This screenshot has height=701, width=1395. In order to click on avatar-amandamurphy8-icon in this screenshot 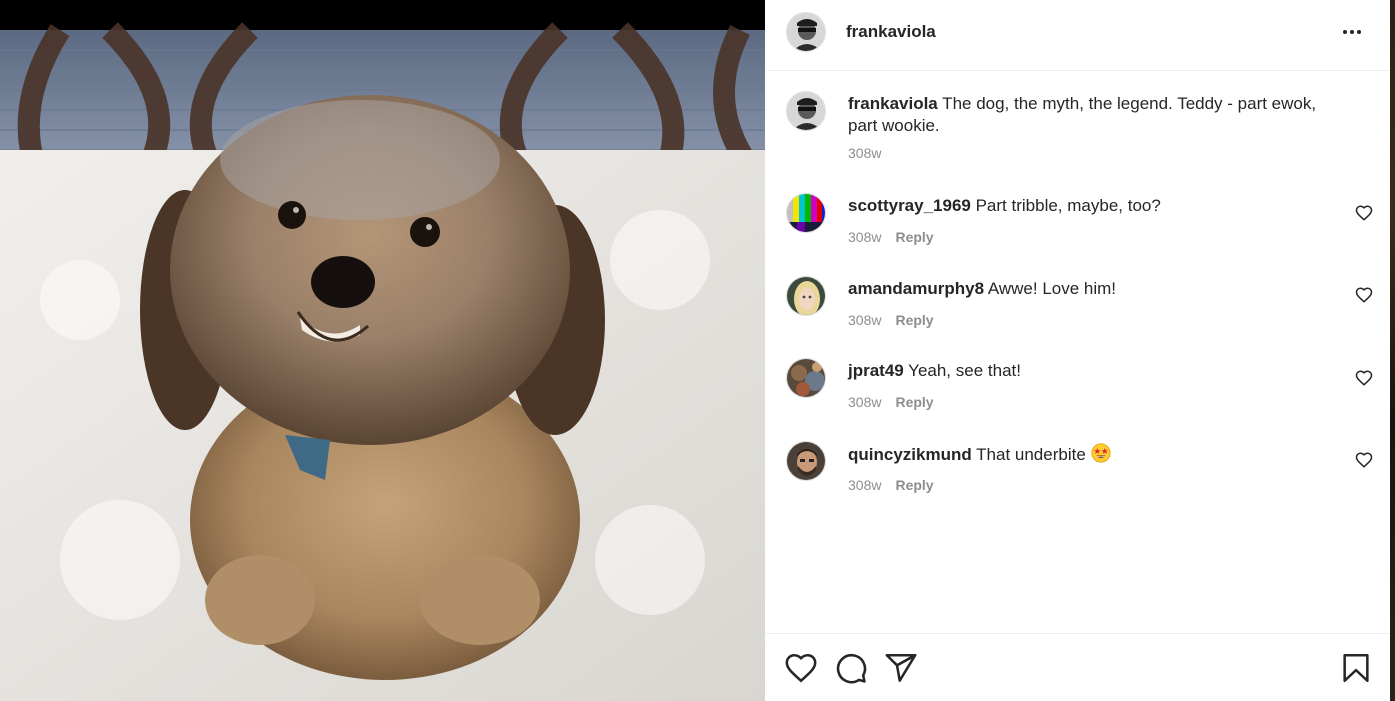, I will do `click(806, 296)`.